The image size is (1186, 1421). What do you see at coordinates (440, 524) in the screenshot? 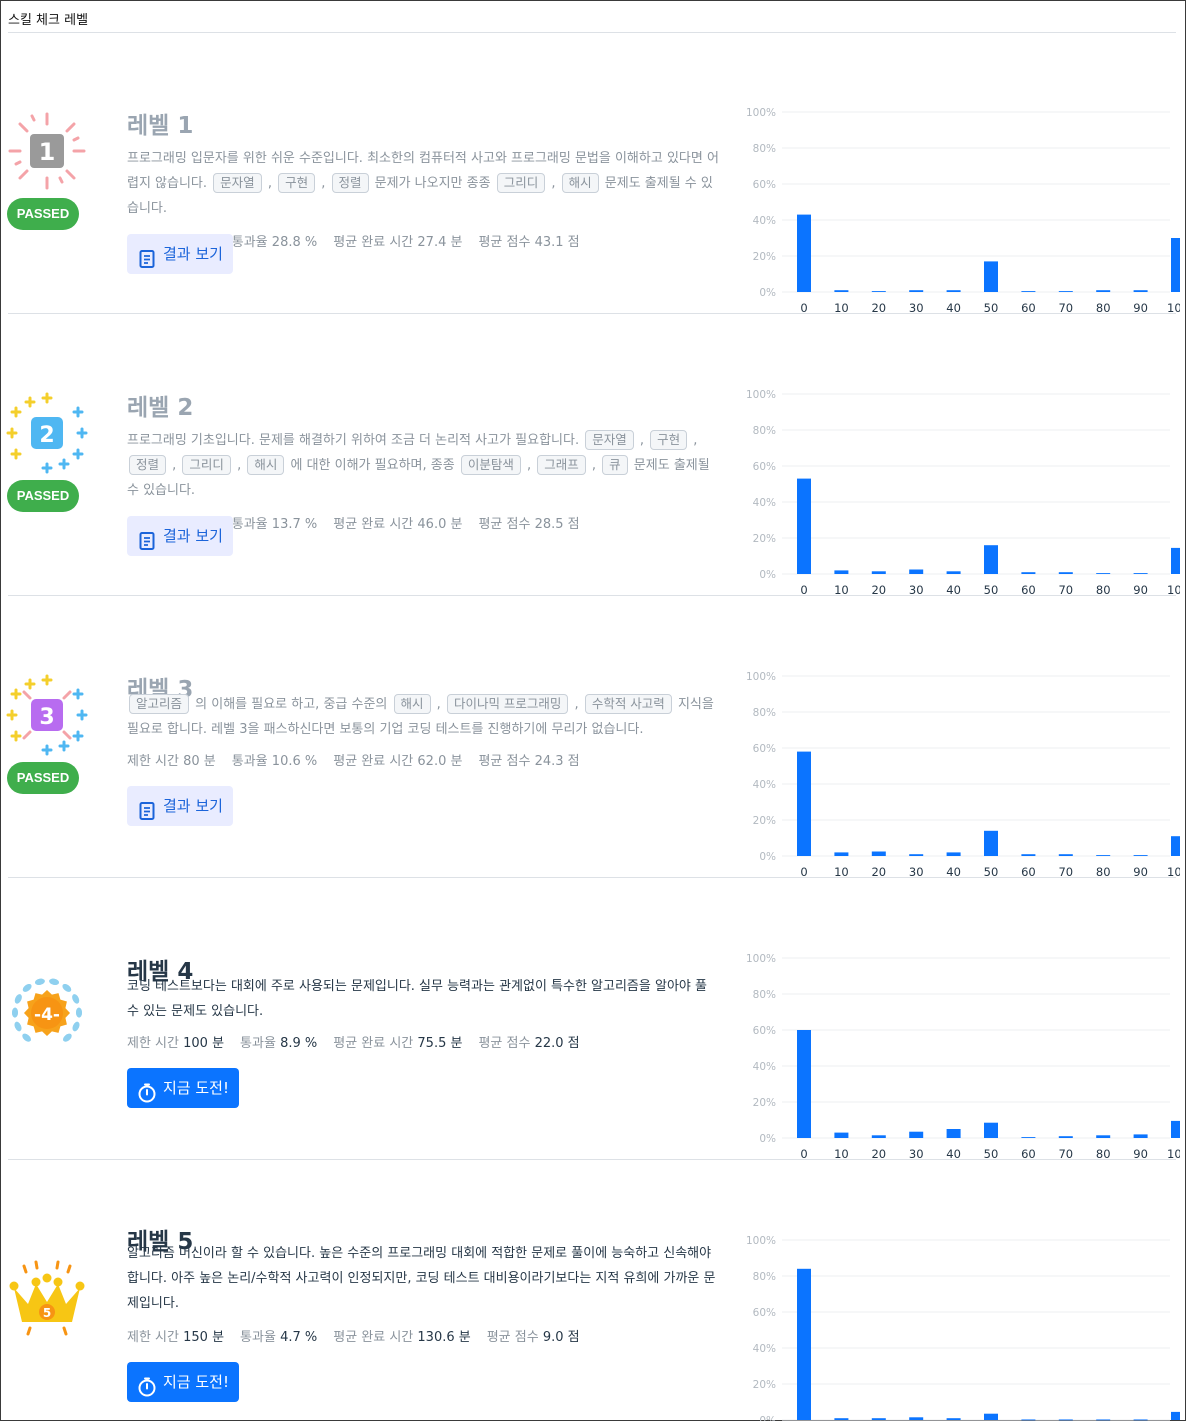
I see `avg-time-value: 46.0 분` at bounding box center [440, 524].